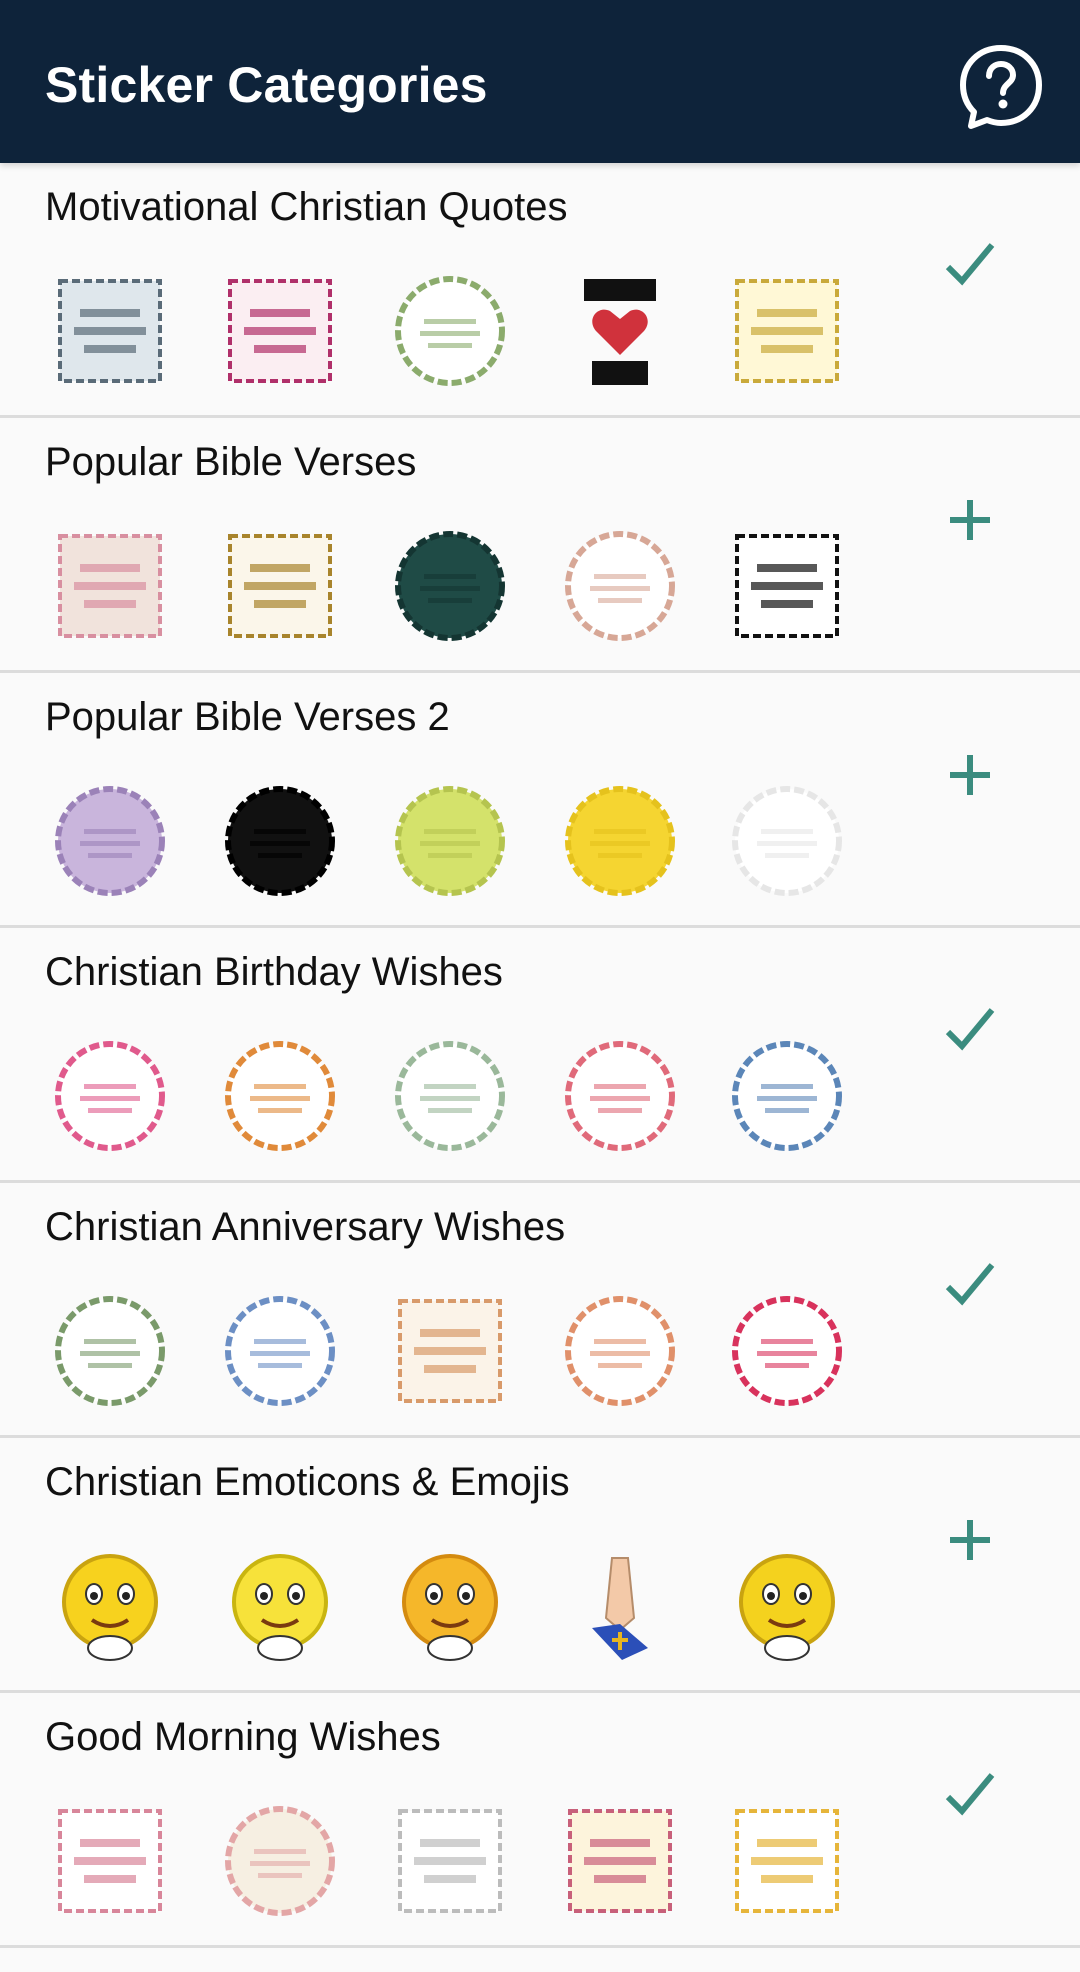  I want to click on category-row: Christian Birthday Wishes, so click(540, 1055).